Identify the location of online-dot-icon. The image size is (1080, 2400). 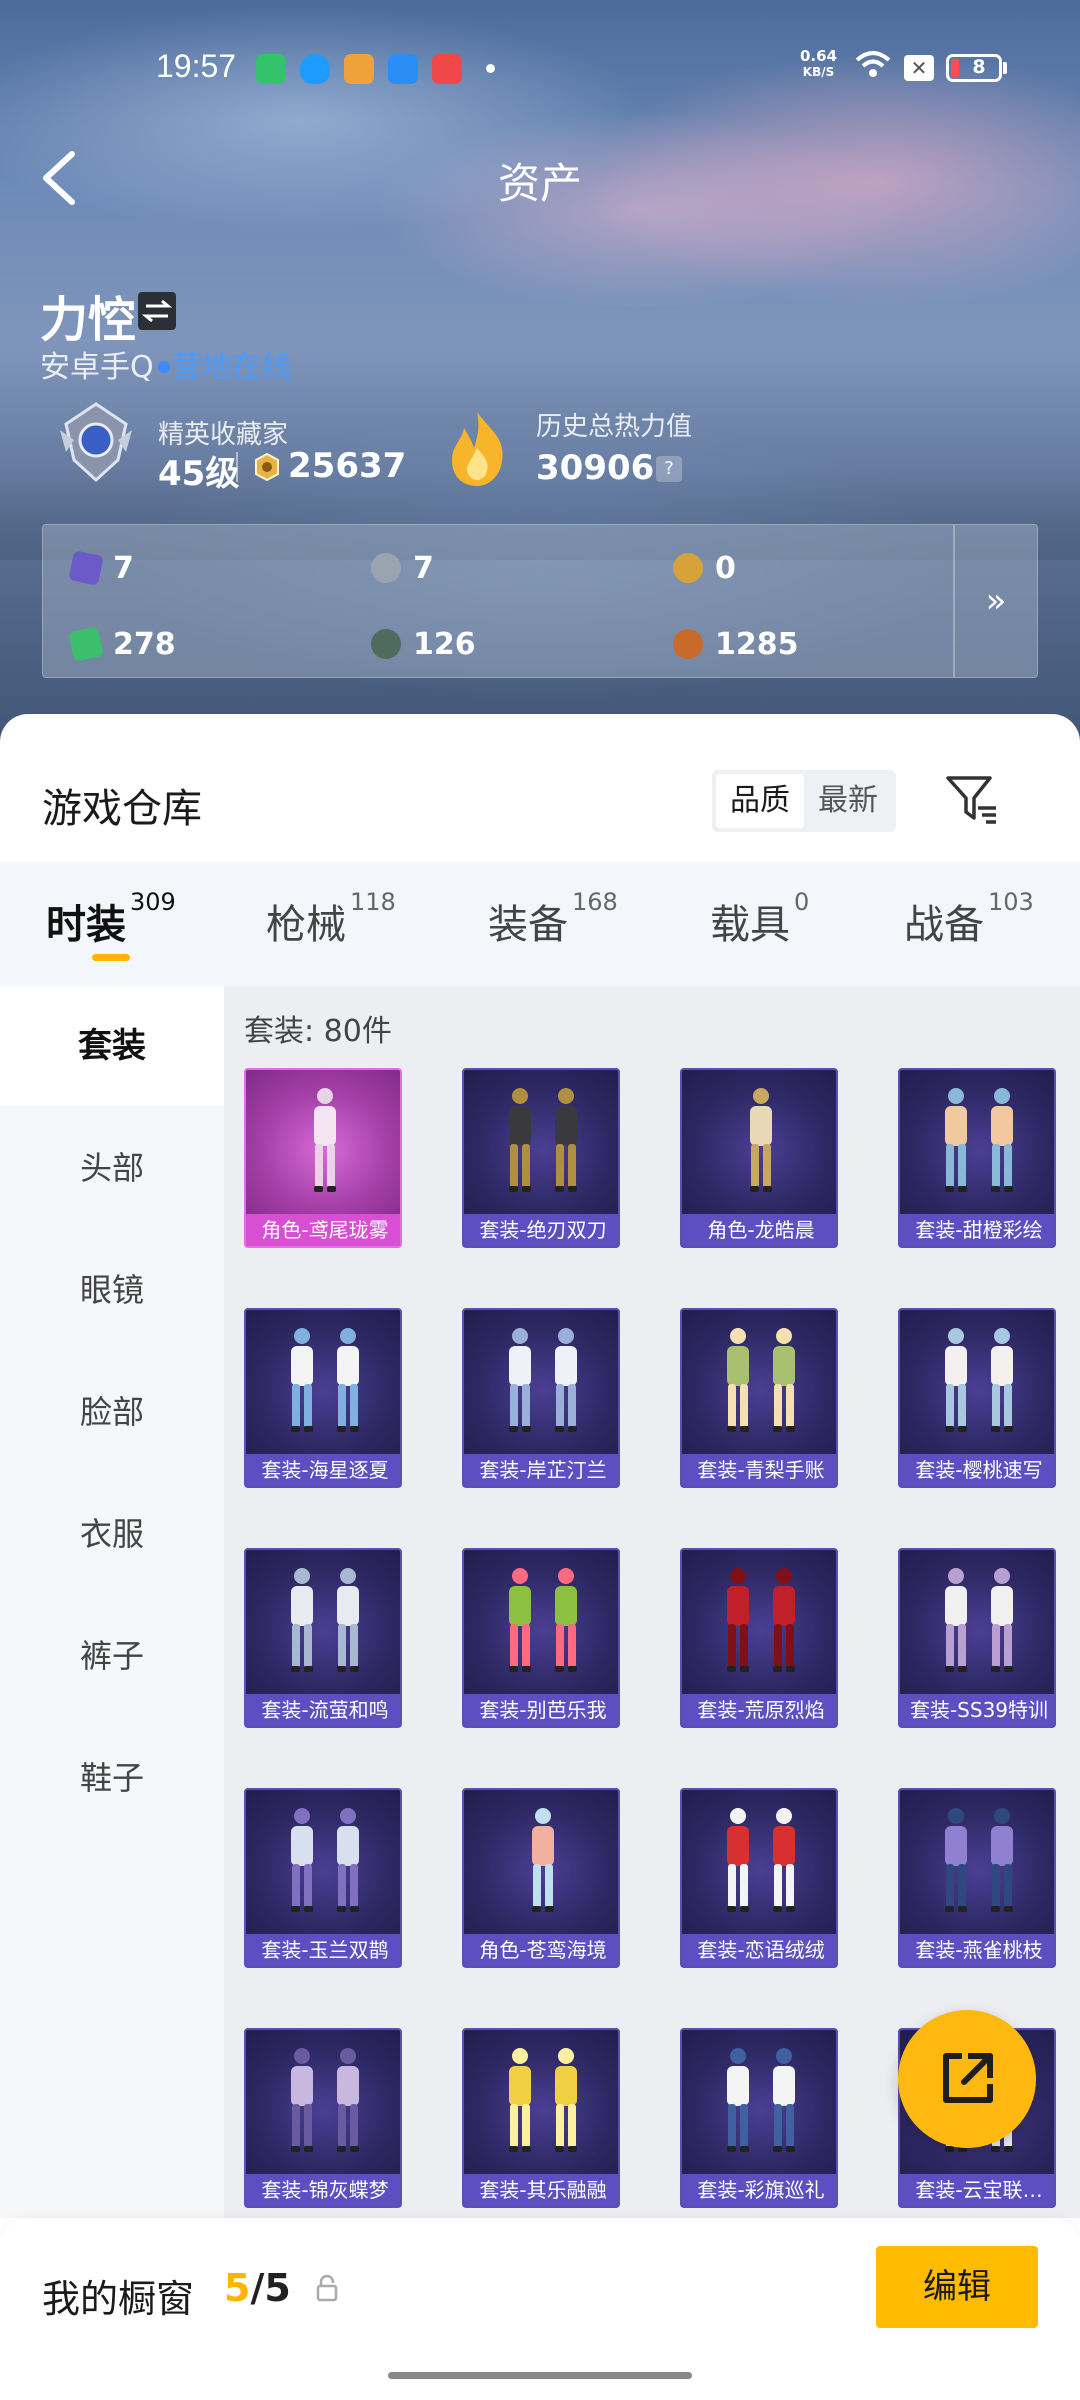
(163, 366).